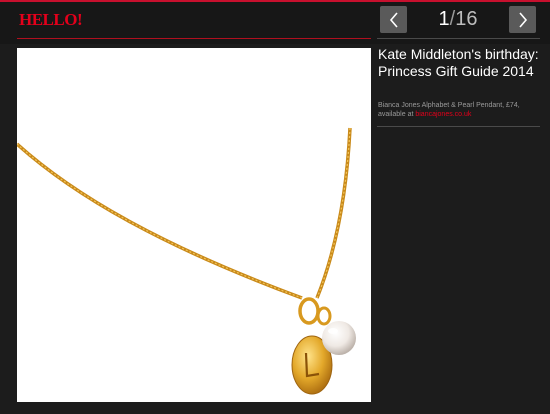 Image resolution: width=550 pixels, height=414 pixels. What do you see at coordinates (51, 20) in the screenshot?
I see `hello-logo: HELLO!` at bounding box center [51, 20].